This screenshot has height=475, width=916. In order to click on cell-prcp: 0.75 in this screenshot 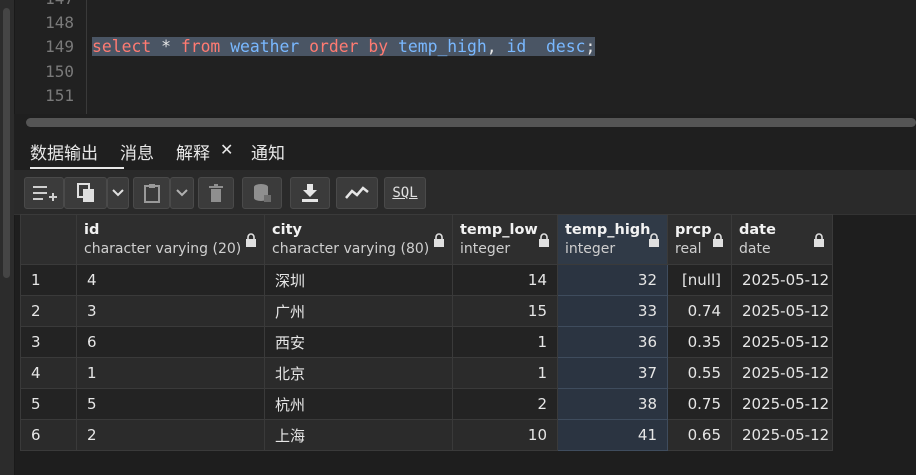, I will do `click(699, 404)`.